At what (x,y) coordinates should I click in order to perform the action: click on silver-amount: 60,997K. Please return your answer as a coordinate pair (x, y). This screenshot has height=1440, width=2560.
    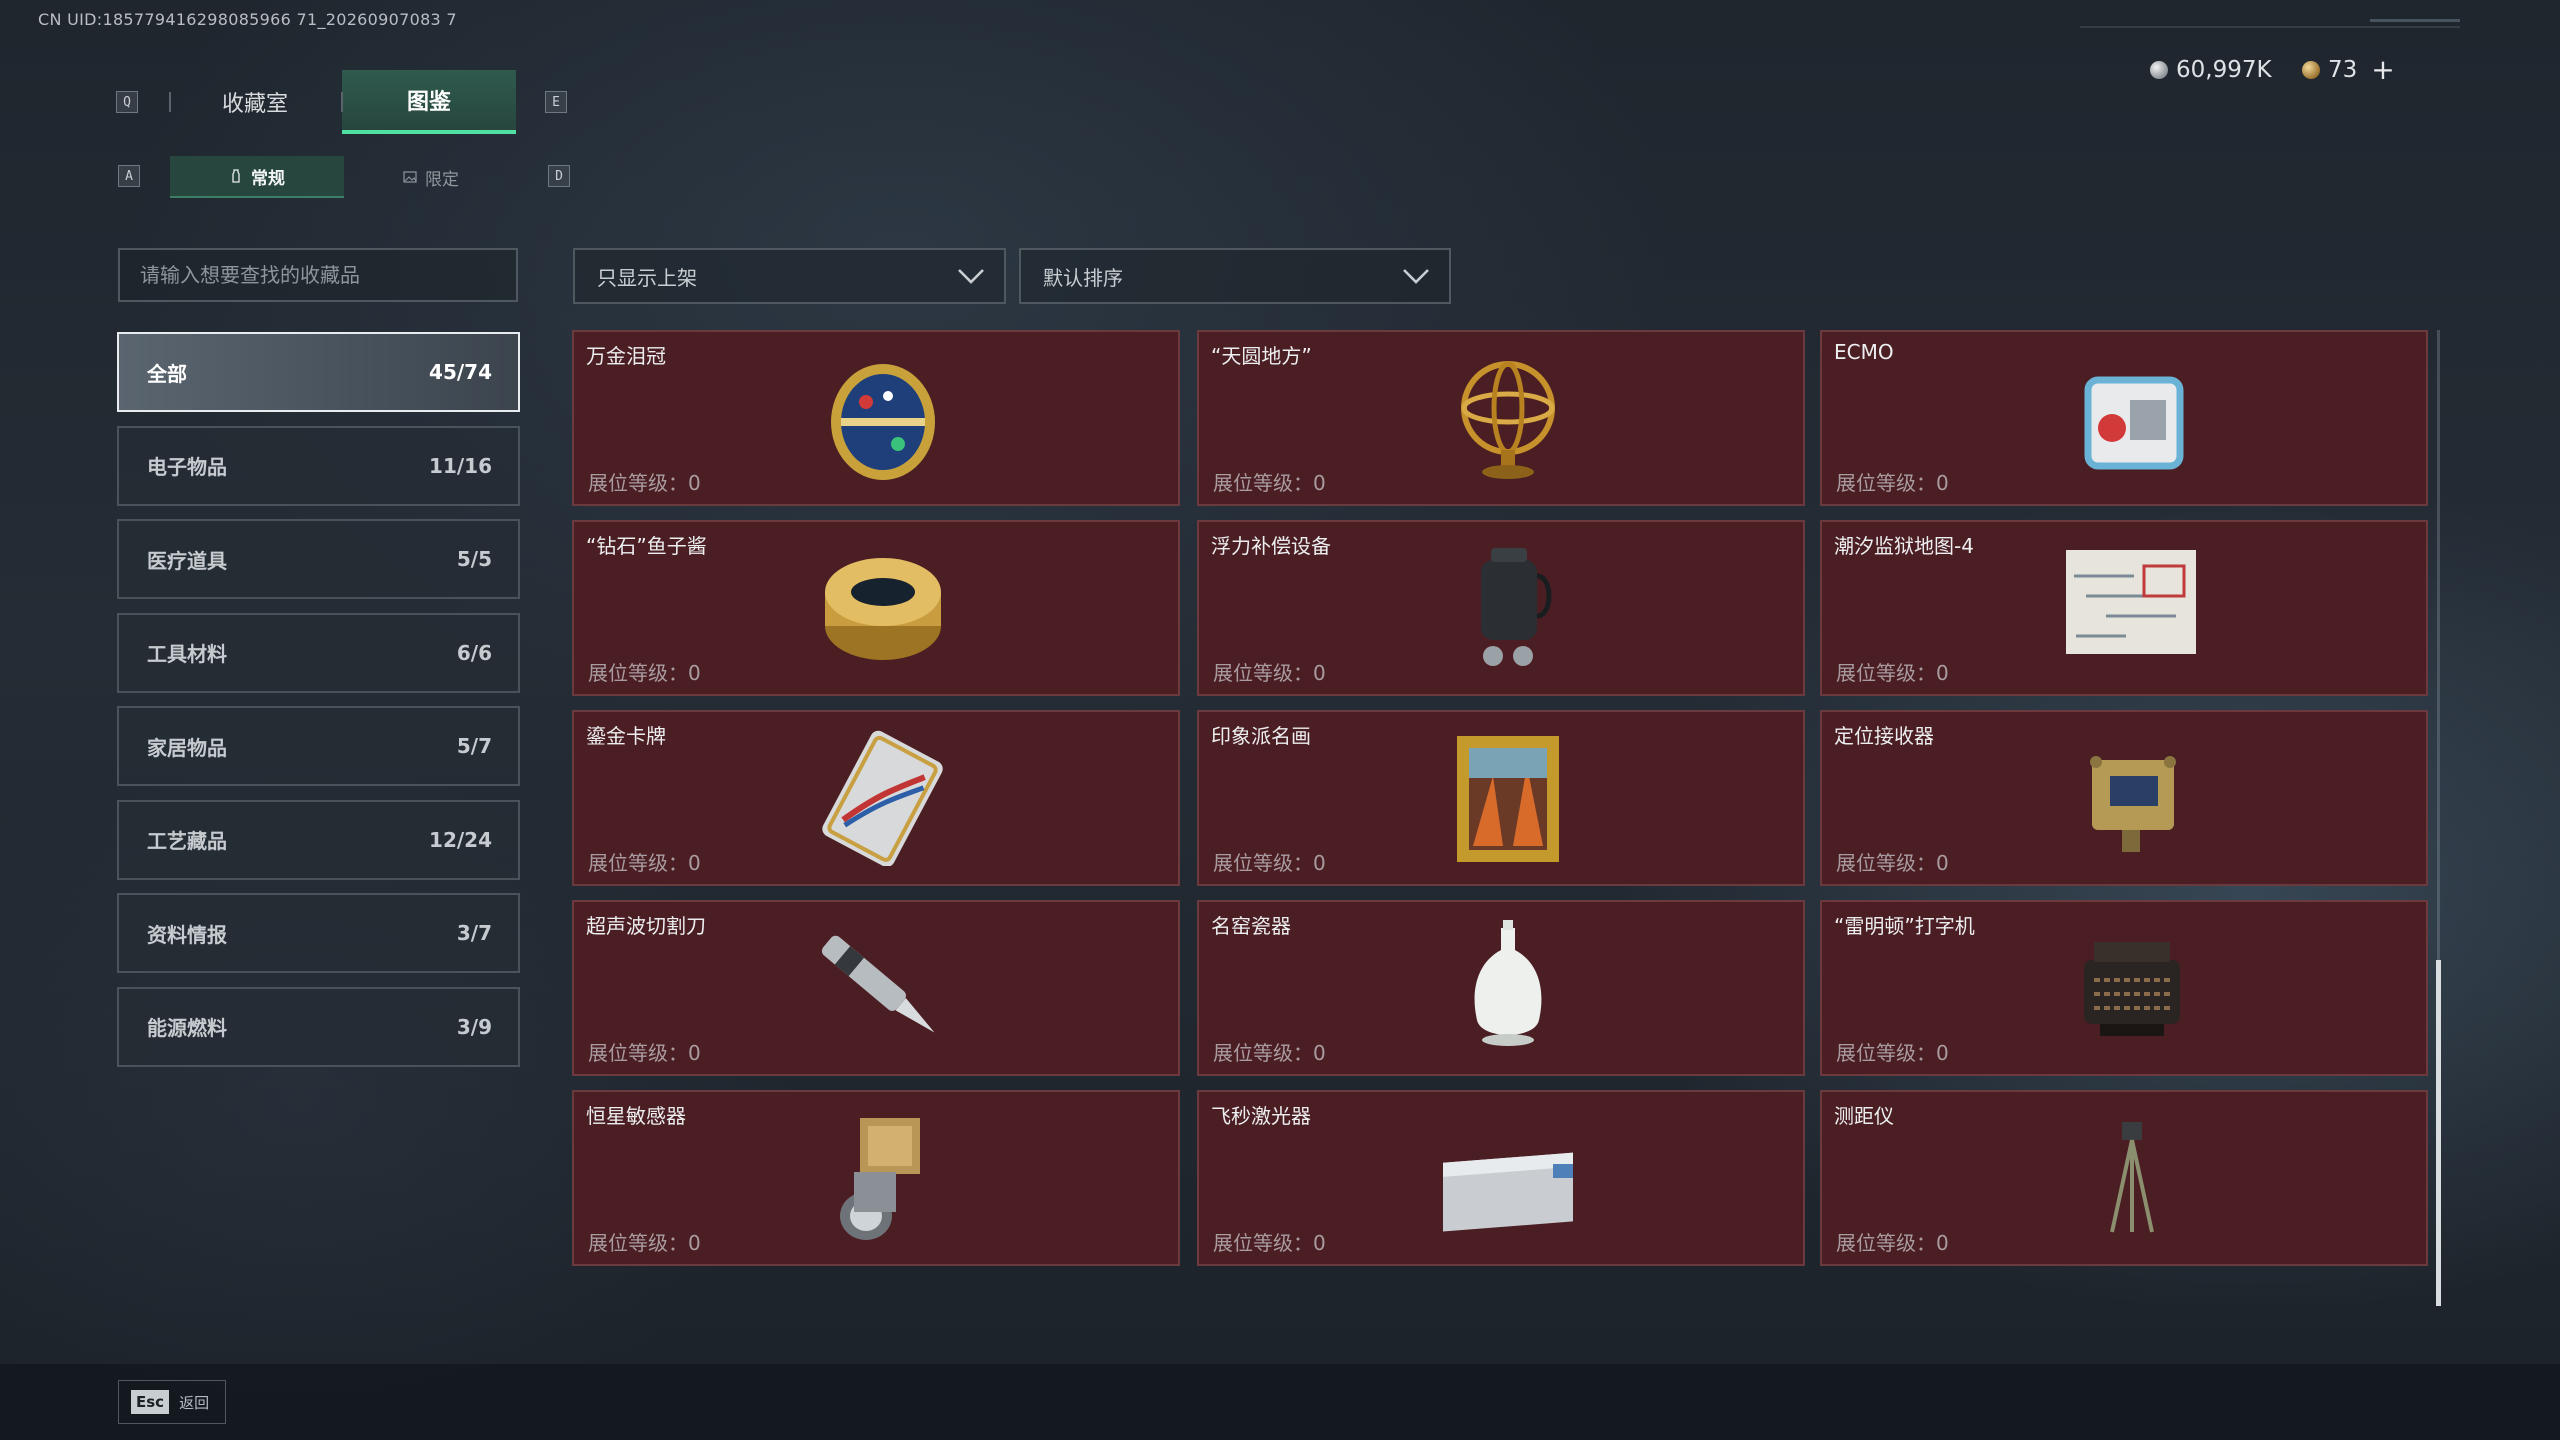
    Looking at the image, I should click on (2224, 70).